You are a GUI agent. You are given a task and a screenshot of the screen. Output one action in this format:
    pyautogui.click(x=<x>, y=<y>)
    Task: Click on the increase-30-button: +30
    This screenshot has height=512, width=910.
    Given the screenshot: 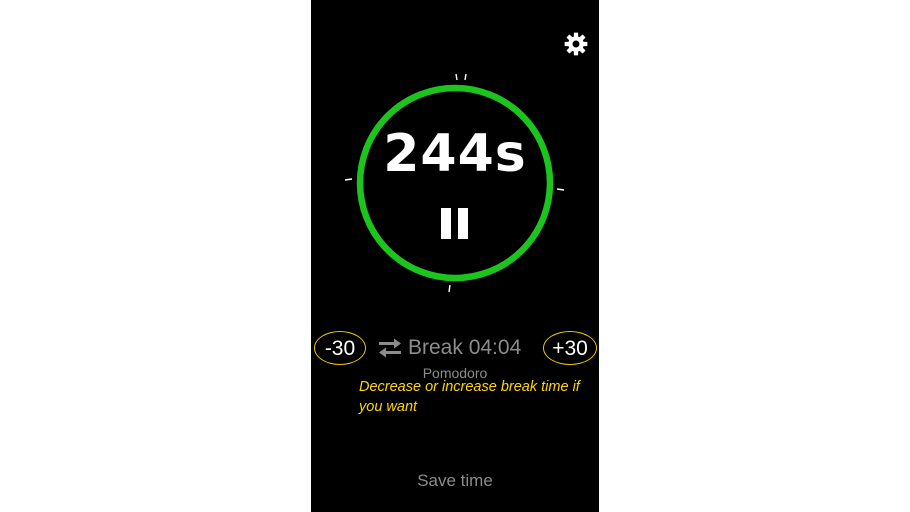 What is the action you would take?
    pyautogui.click(x=570, y=348)
    